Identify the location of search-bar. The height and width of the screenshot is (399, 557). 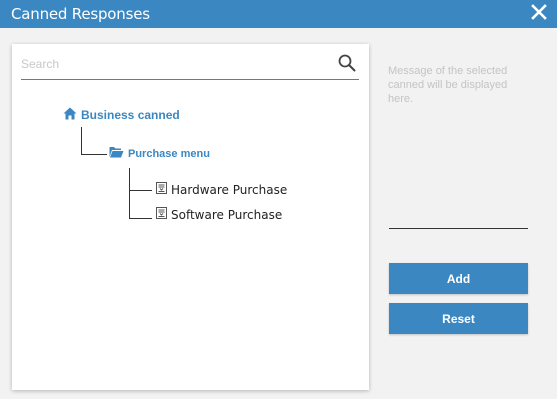
(190, 65).